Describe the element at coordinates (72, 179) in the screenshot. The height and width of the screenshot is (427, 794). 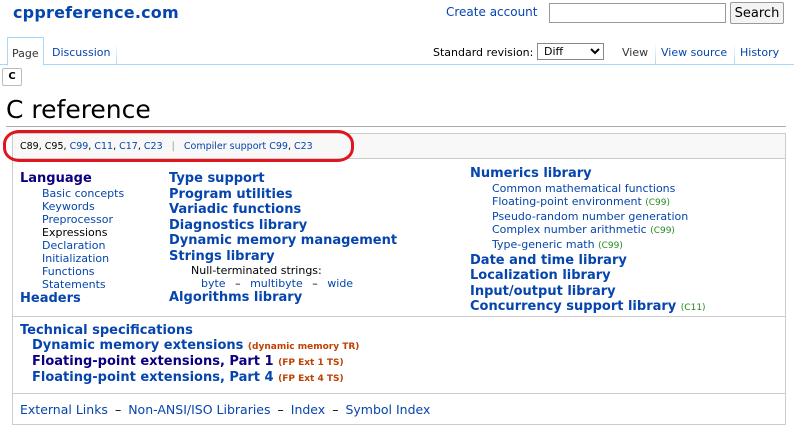
I see `language-link: Language` at that location.